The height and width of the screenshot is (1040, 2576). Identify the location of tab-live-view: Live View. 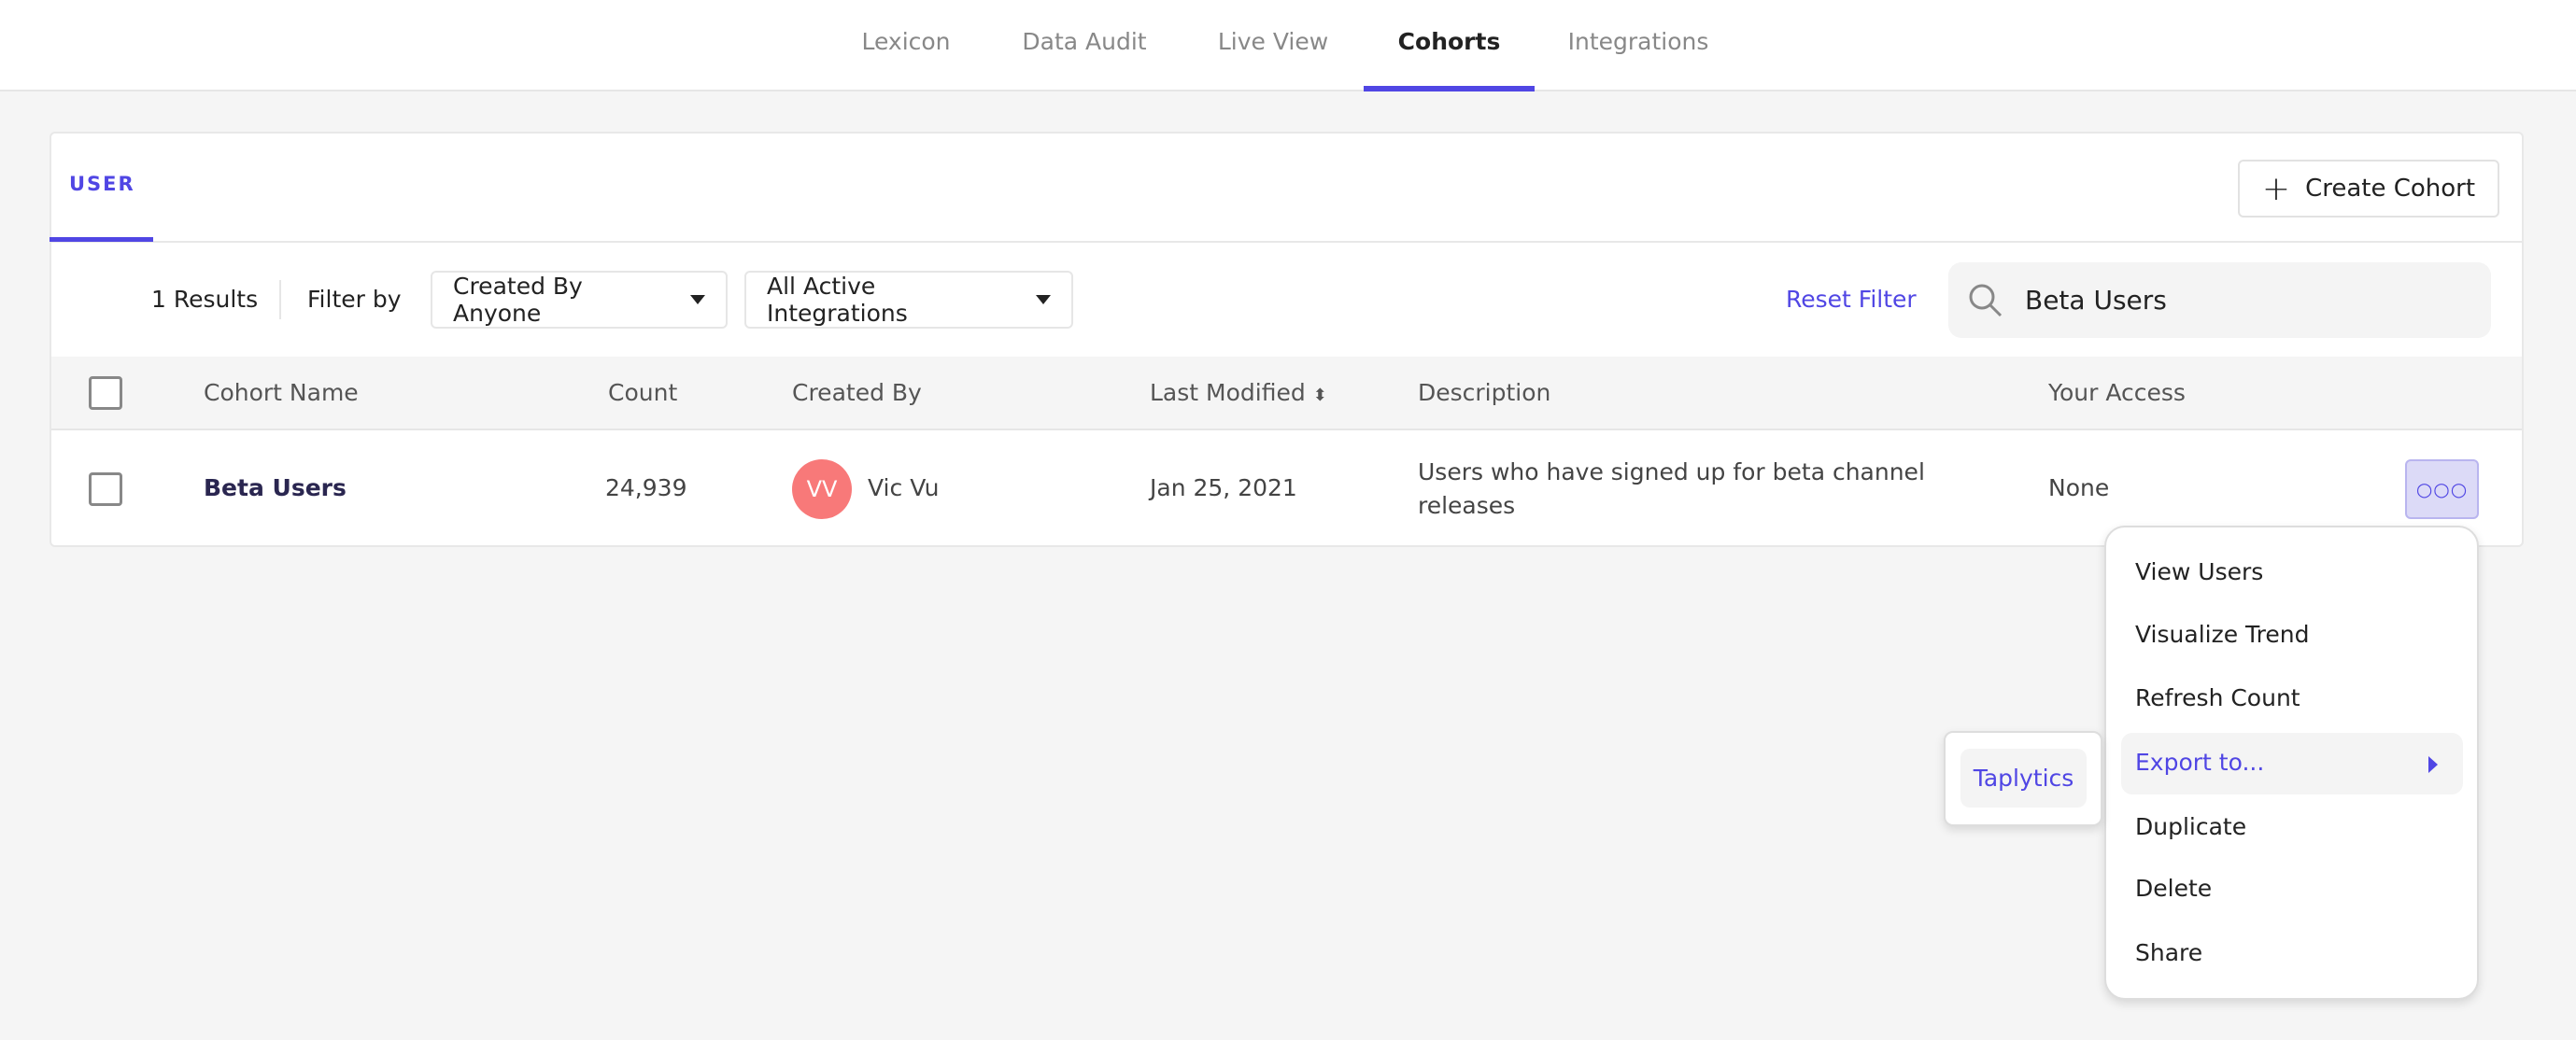
(1273, 45).